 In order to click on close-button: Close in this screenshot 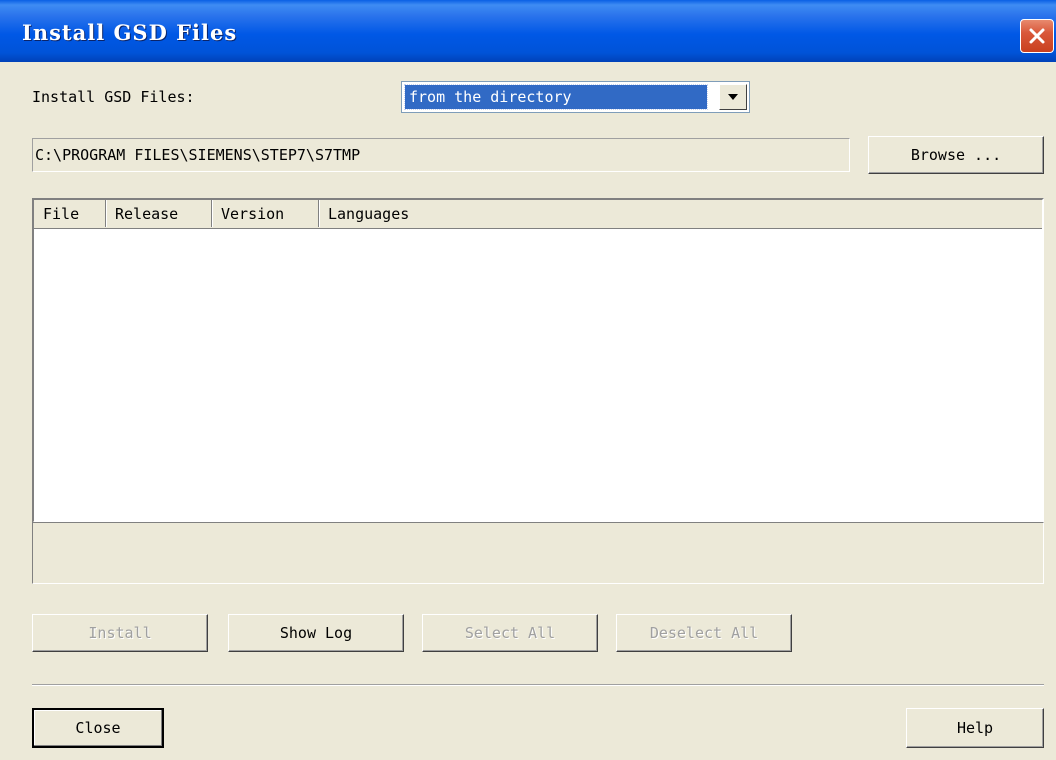, I will do `click(98, 728)`.